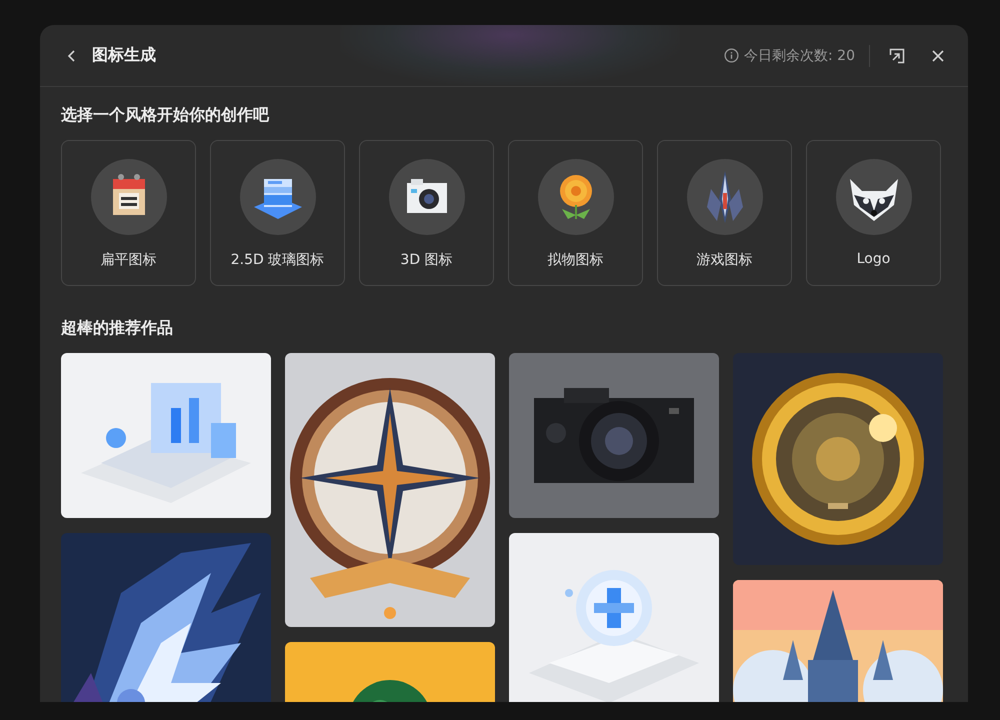 This screenshot has height=720, width=1000. I want to click on style-card: Logo, so click(873, 213).